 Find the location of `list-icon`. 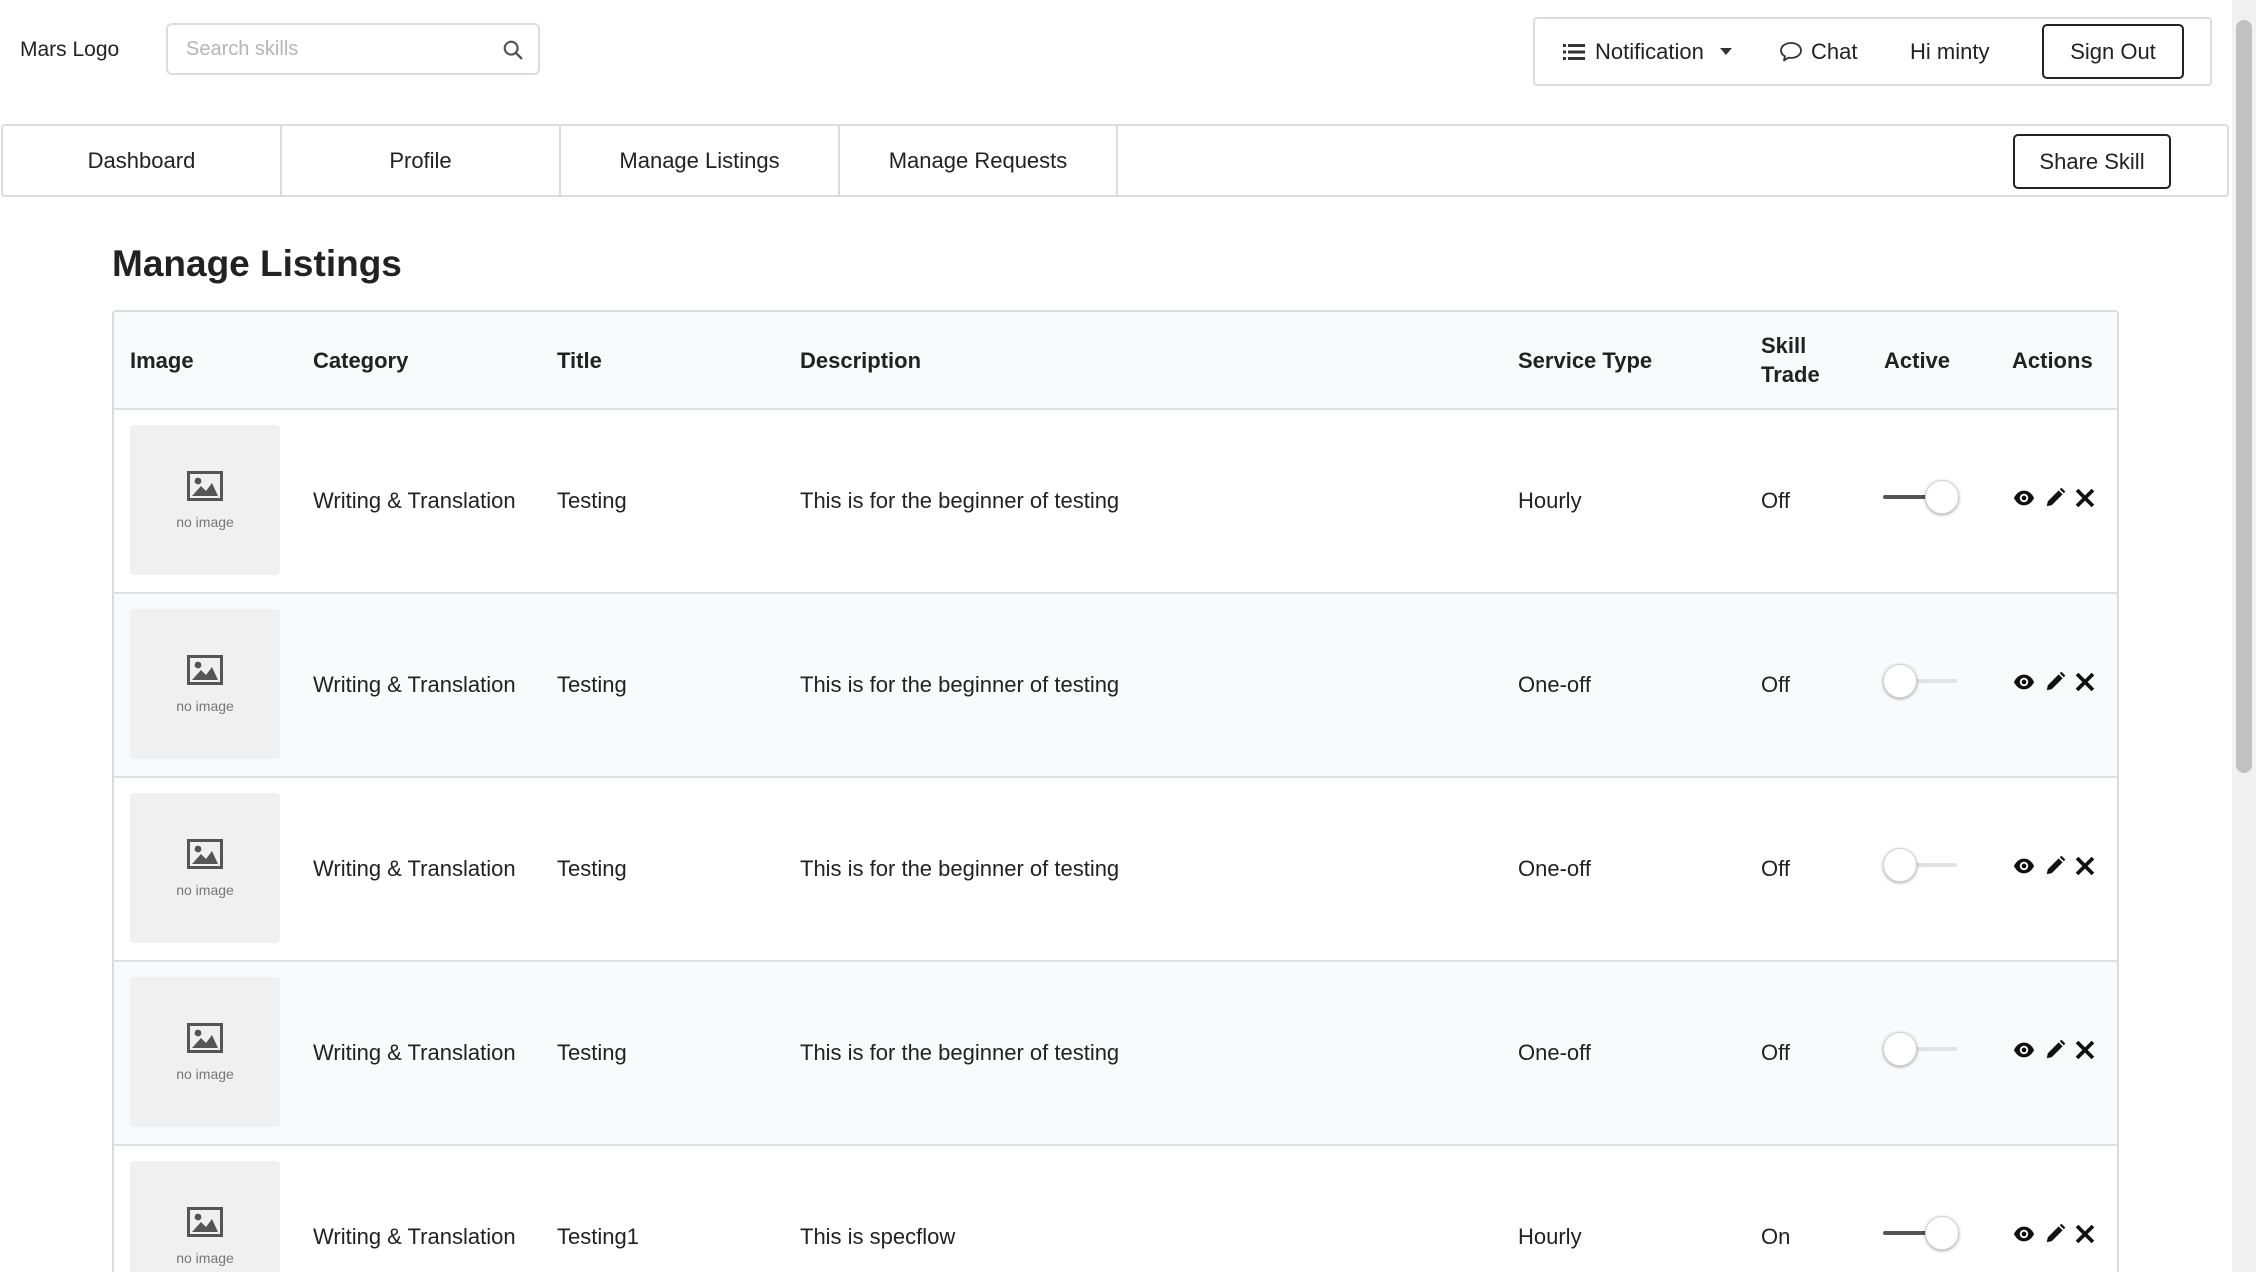

list-icon is located at coordinates (1574, 51).